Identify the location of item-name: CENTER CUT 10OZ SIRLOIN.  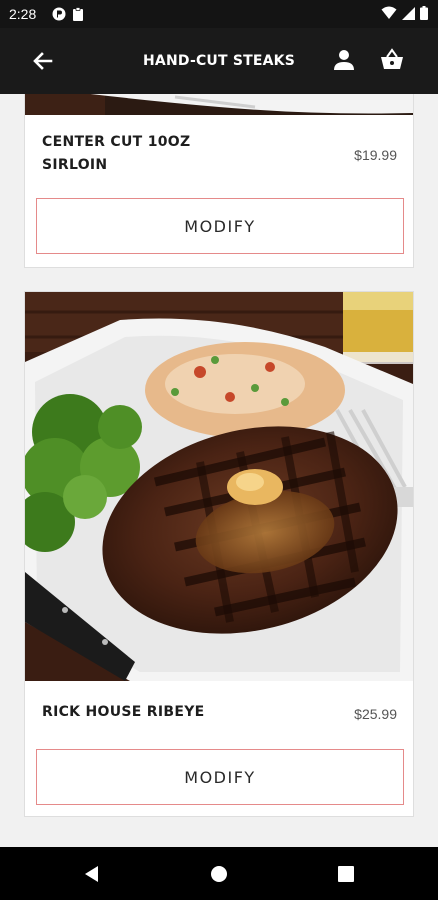
(116, 153).